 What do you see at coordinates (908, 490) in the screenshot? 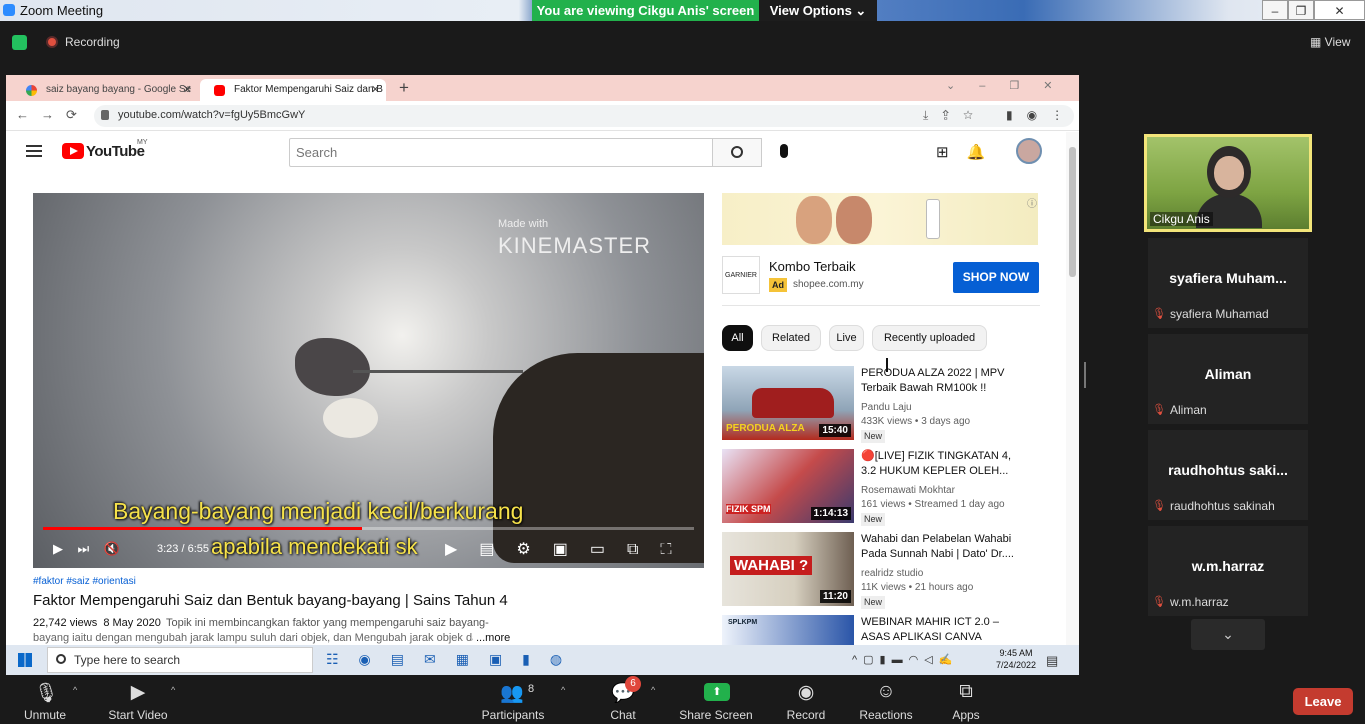
I see `rec-channel: Rosemawati Mokhtar` at bounding box center [908, 490].